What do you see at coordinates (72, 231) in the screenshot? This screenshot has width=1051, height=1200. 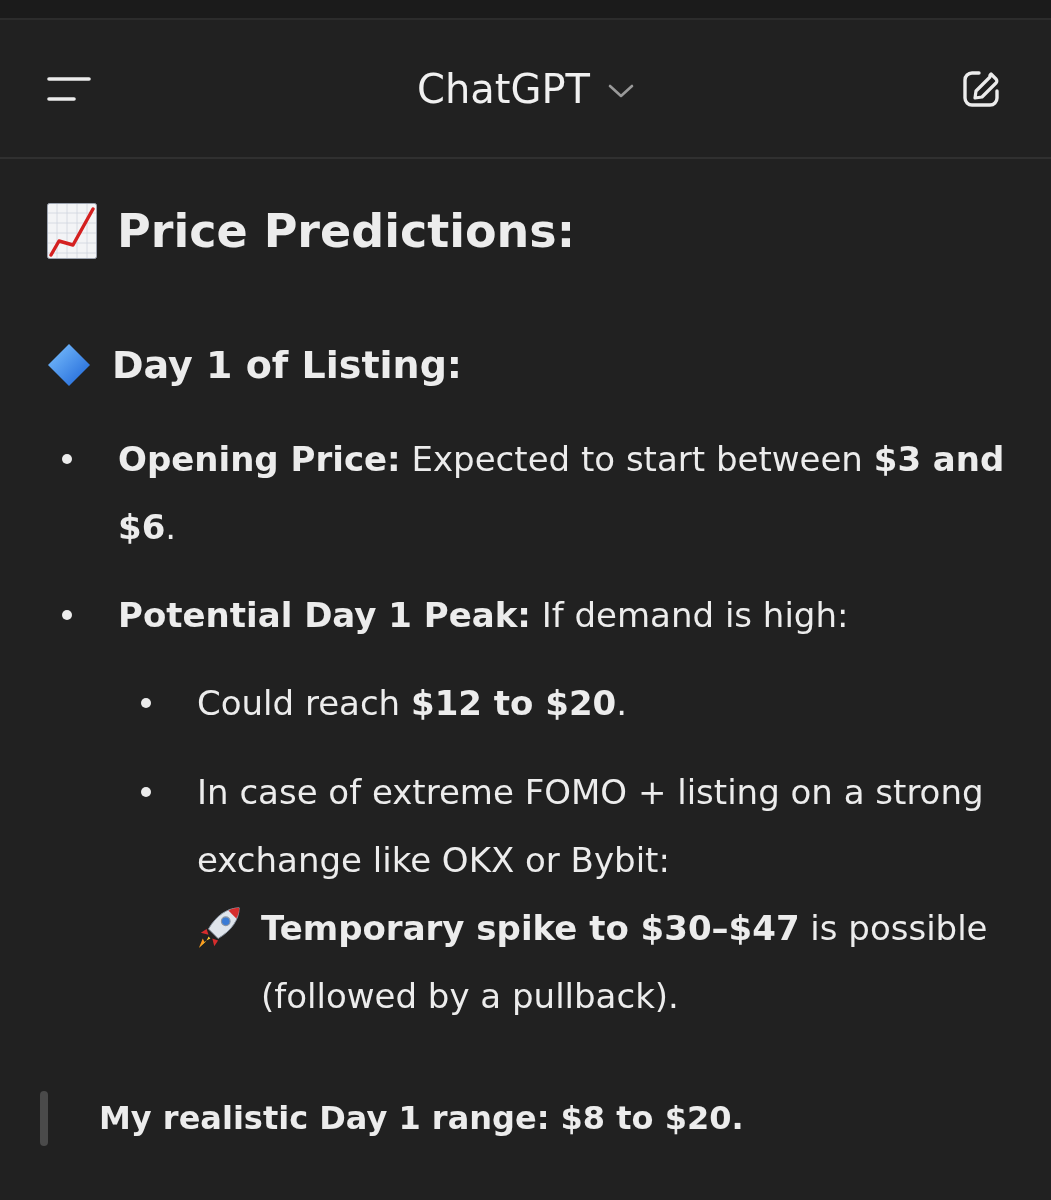 I see `line-chart-icon` at bounding box center [72, 231].